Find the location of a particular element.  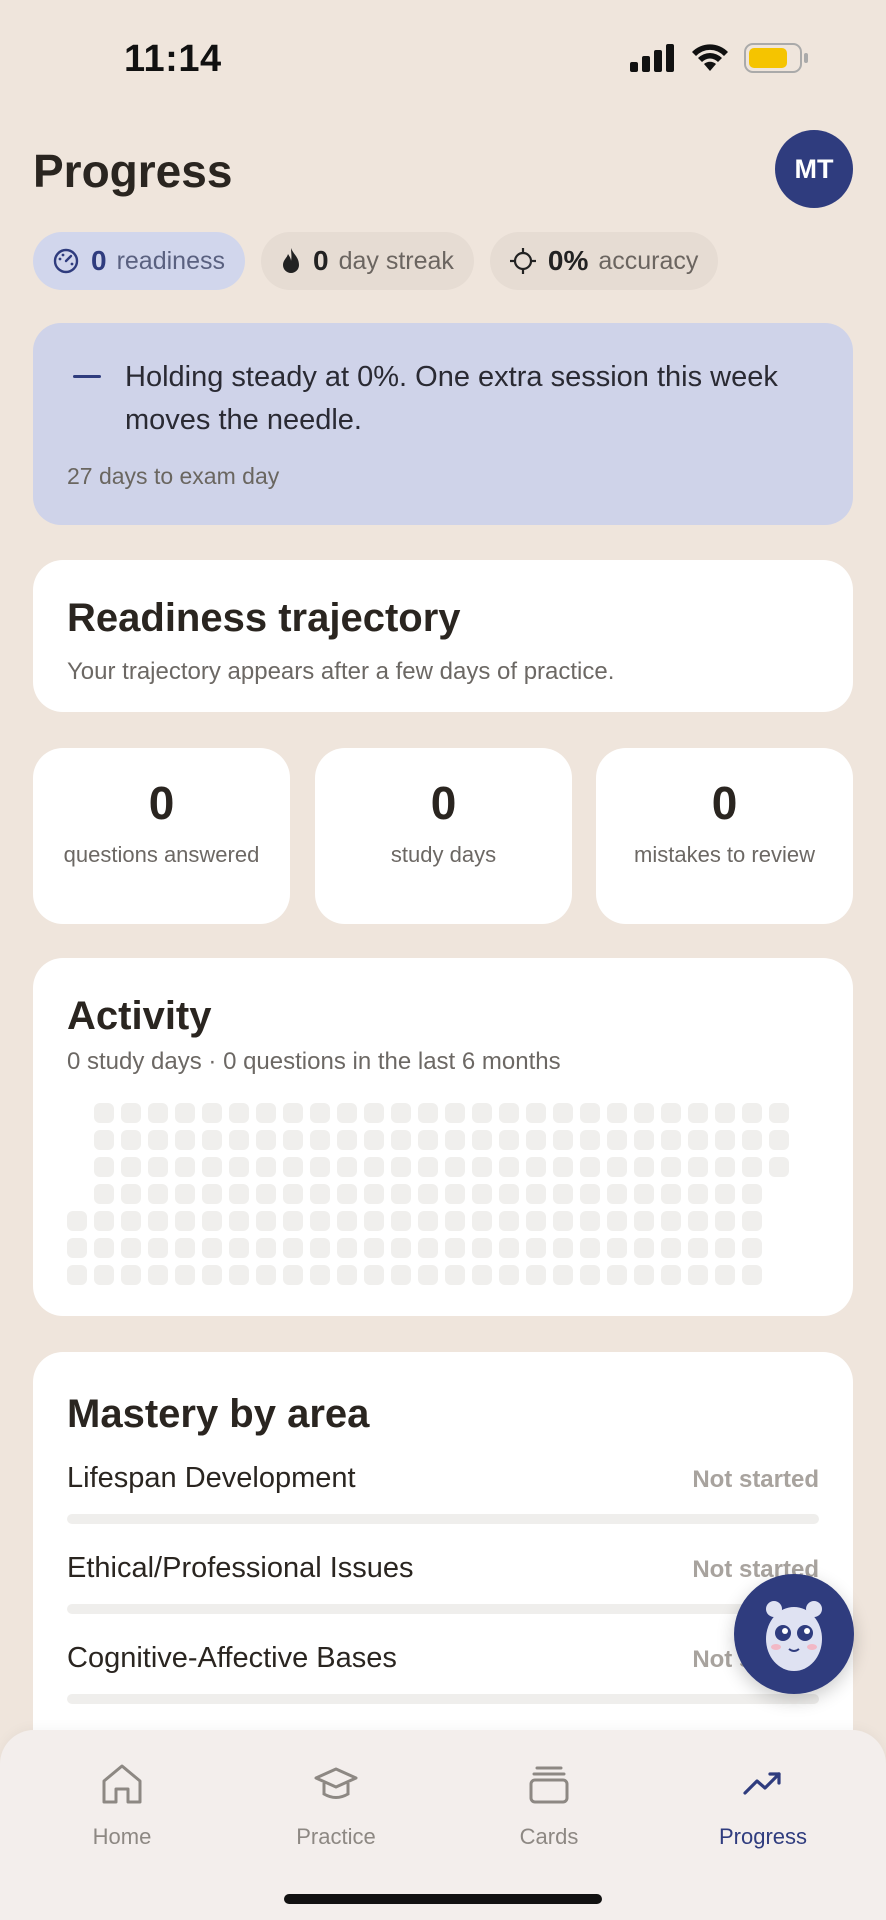

readiness-chip: 0 readiness is located at coordinates (139, 261).